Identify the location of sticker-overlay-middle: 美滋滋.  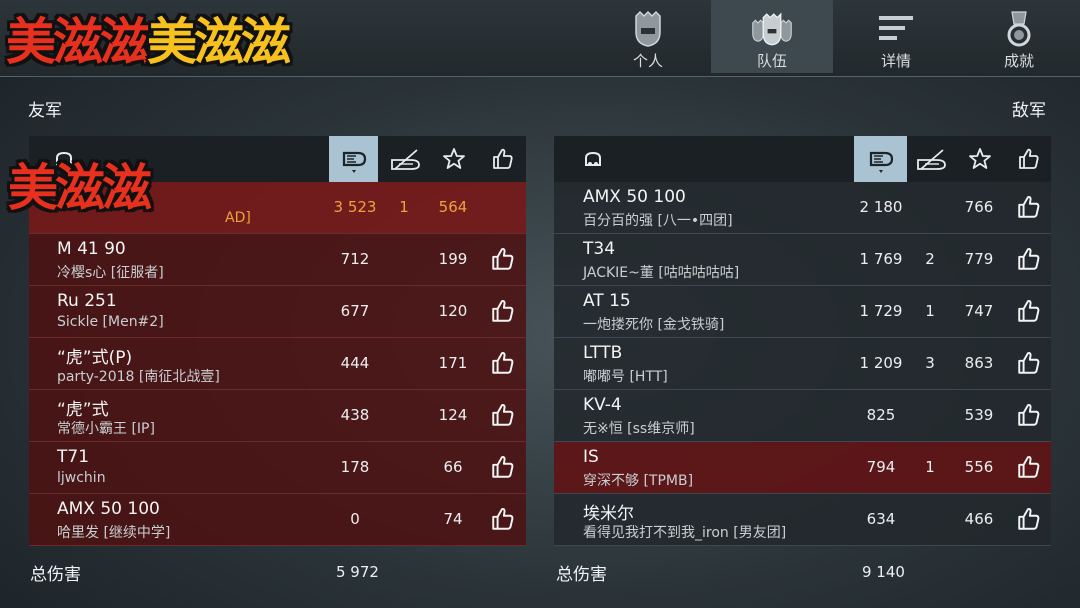
(80, 188).